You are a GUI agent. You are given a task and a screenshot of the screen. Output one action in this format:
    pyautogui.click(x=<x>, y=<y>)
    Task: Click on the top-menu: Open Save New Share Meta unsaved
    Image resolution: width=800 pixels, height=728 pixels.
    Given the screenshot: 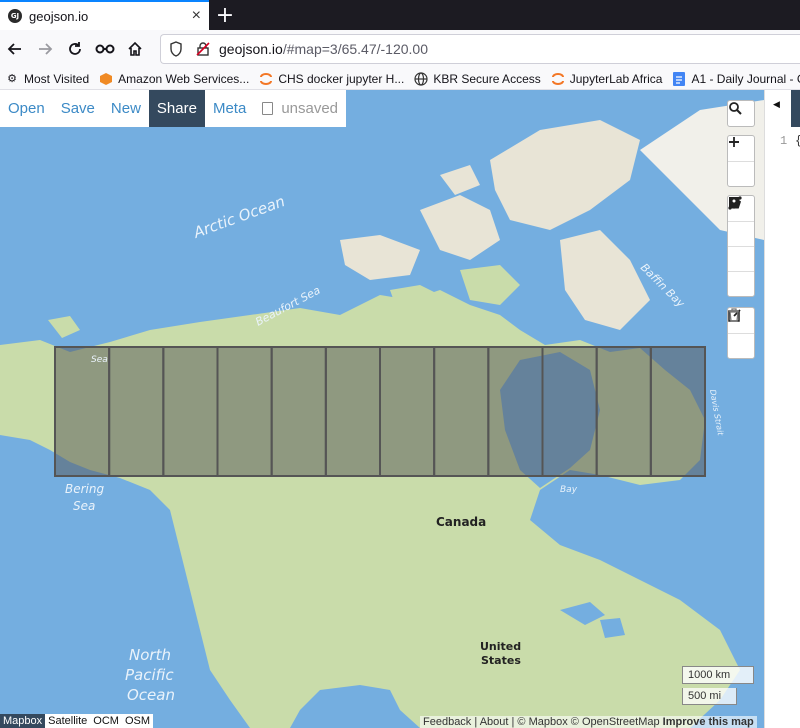 What is the action you would take?
    pyautogui.click(x=173, y=108)
    